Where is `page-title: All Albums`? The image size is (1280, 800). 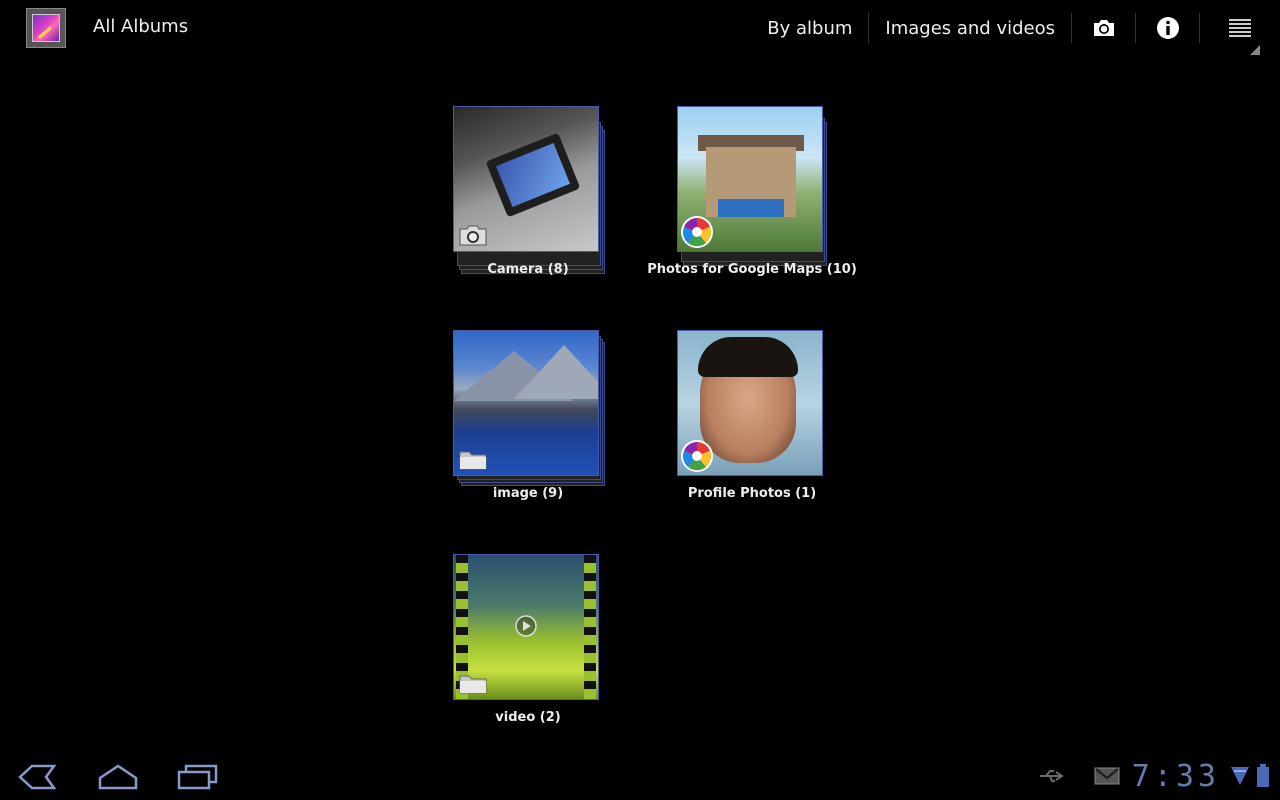 page-title: All Albums is located at coordinates (141, 26).